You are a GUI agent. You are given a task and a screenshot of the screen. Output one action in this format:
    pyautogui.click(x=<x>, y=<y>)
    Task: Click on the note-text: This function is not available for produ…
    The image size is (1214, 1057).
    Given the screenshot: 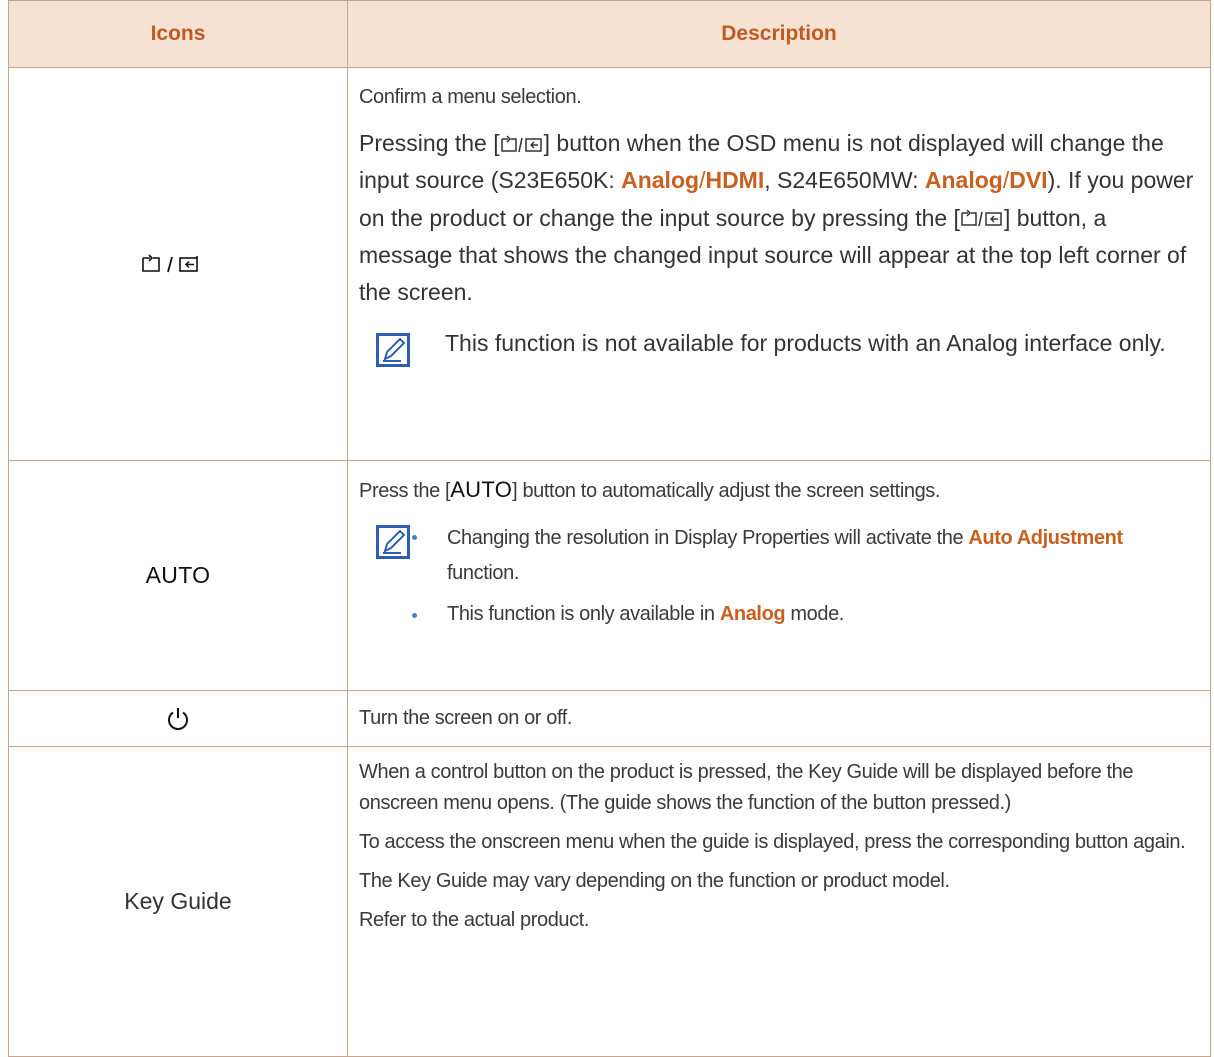 What is the action you would take?
    pyautogui.click(x=805, y=343)
    